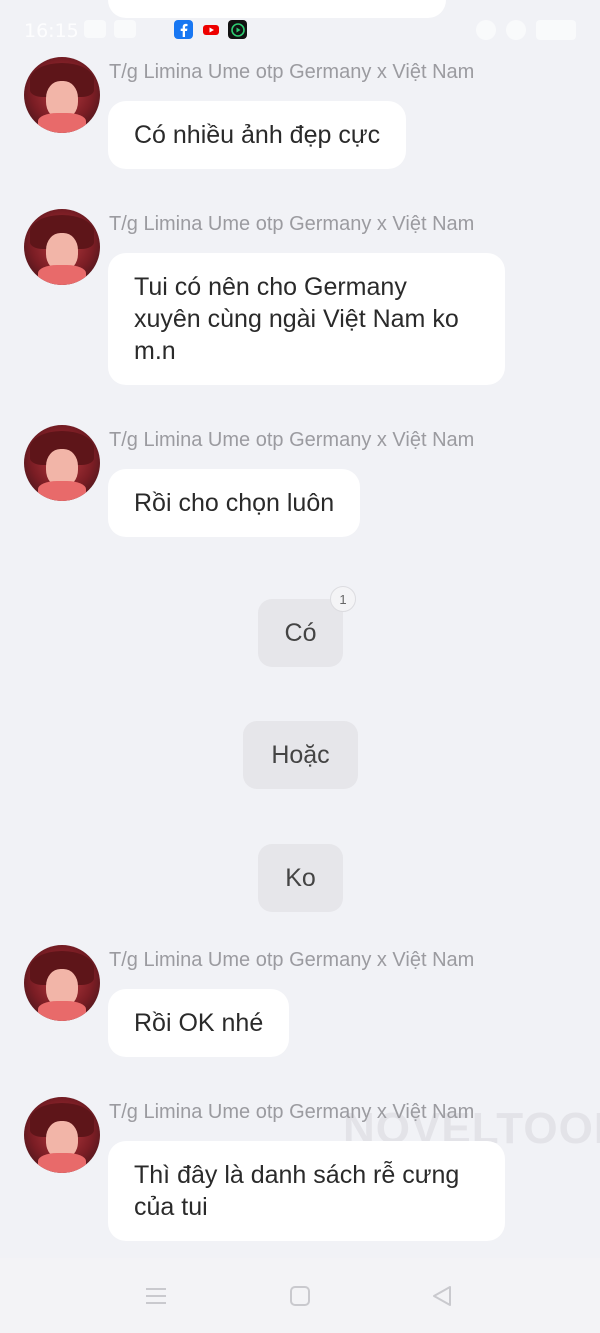  What do you see at coordinates (237, 29) in the screenshot?
I see `media-app-icon` at bounding box center [237, 29].